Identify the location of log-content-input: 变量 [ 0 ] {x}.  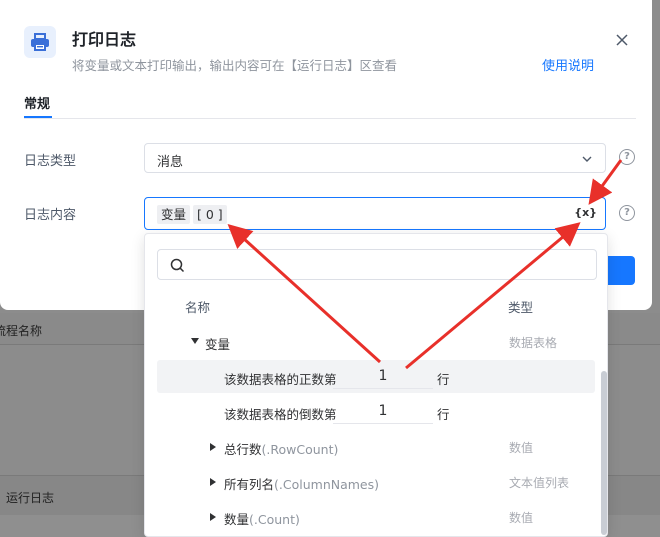
(375, 213).